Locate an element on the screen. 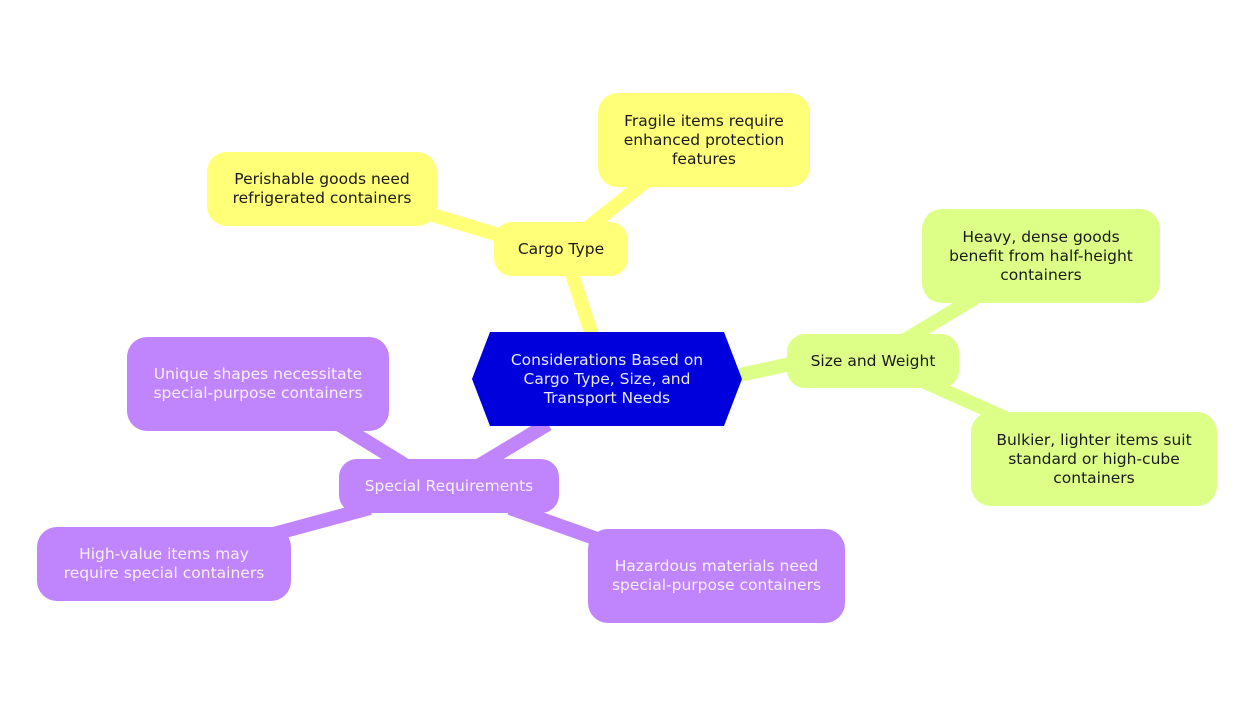 This screenshot has height=716, width=1254. branch-label: Cargo Type is located at coordinates (561, 248).